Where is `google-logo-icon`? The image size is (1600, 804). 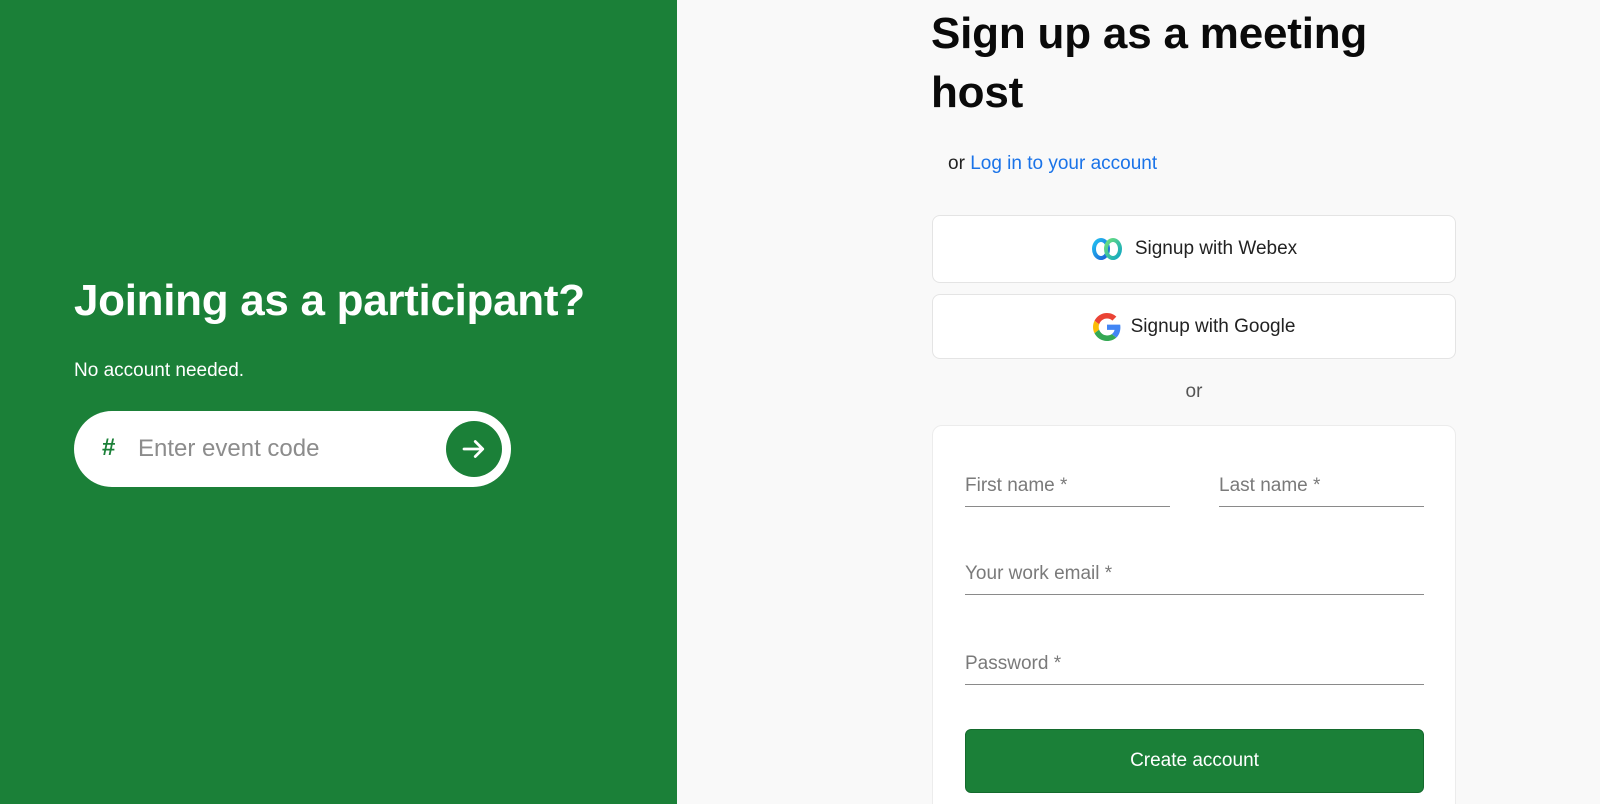
google-logo-icon is located at coordinates (1106, 326).